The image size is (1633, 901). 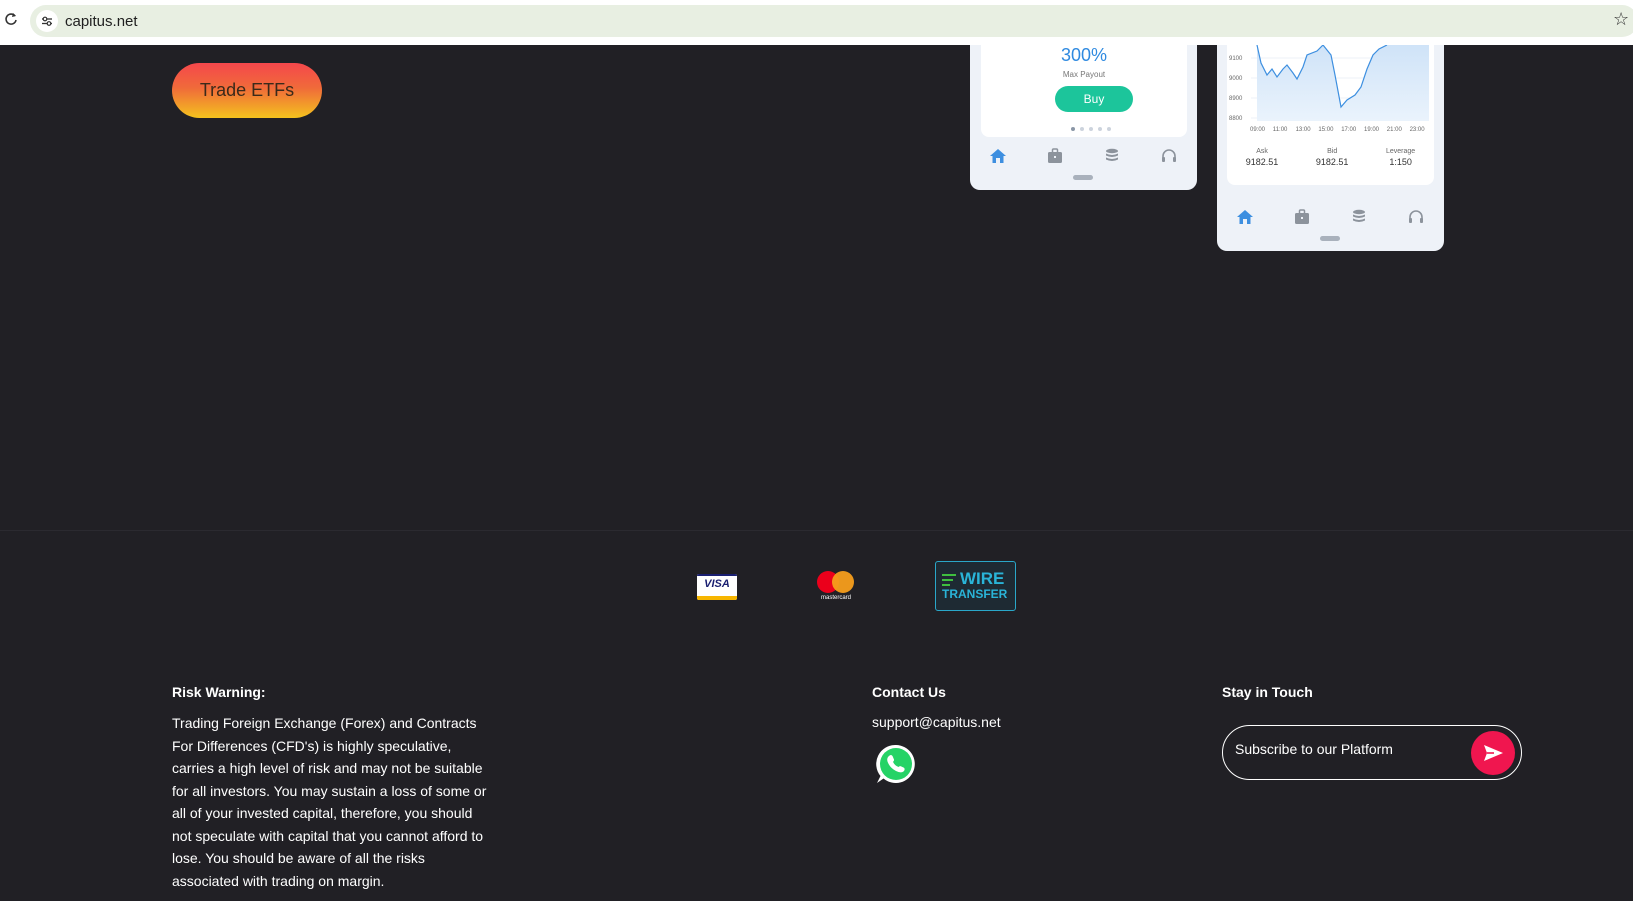 I want to click on y-tick-label: 9000, so click(x=1236, y=79).